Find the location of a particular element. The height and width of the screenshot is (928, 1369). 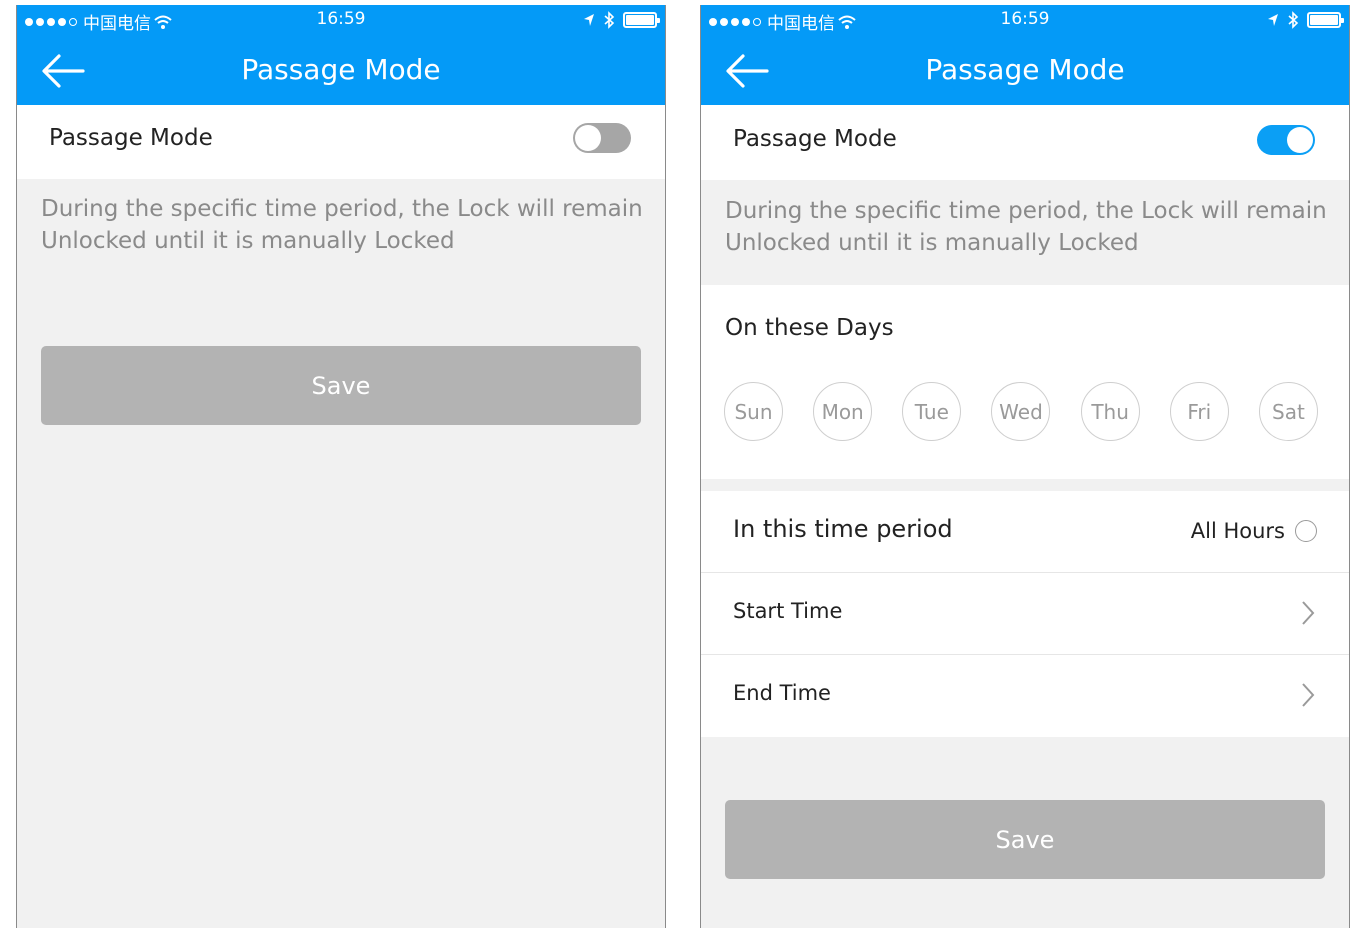

all-hours-label: All Hours is located at coordinates (1237, 531).